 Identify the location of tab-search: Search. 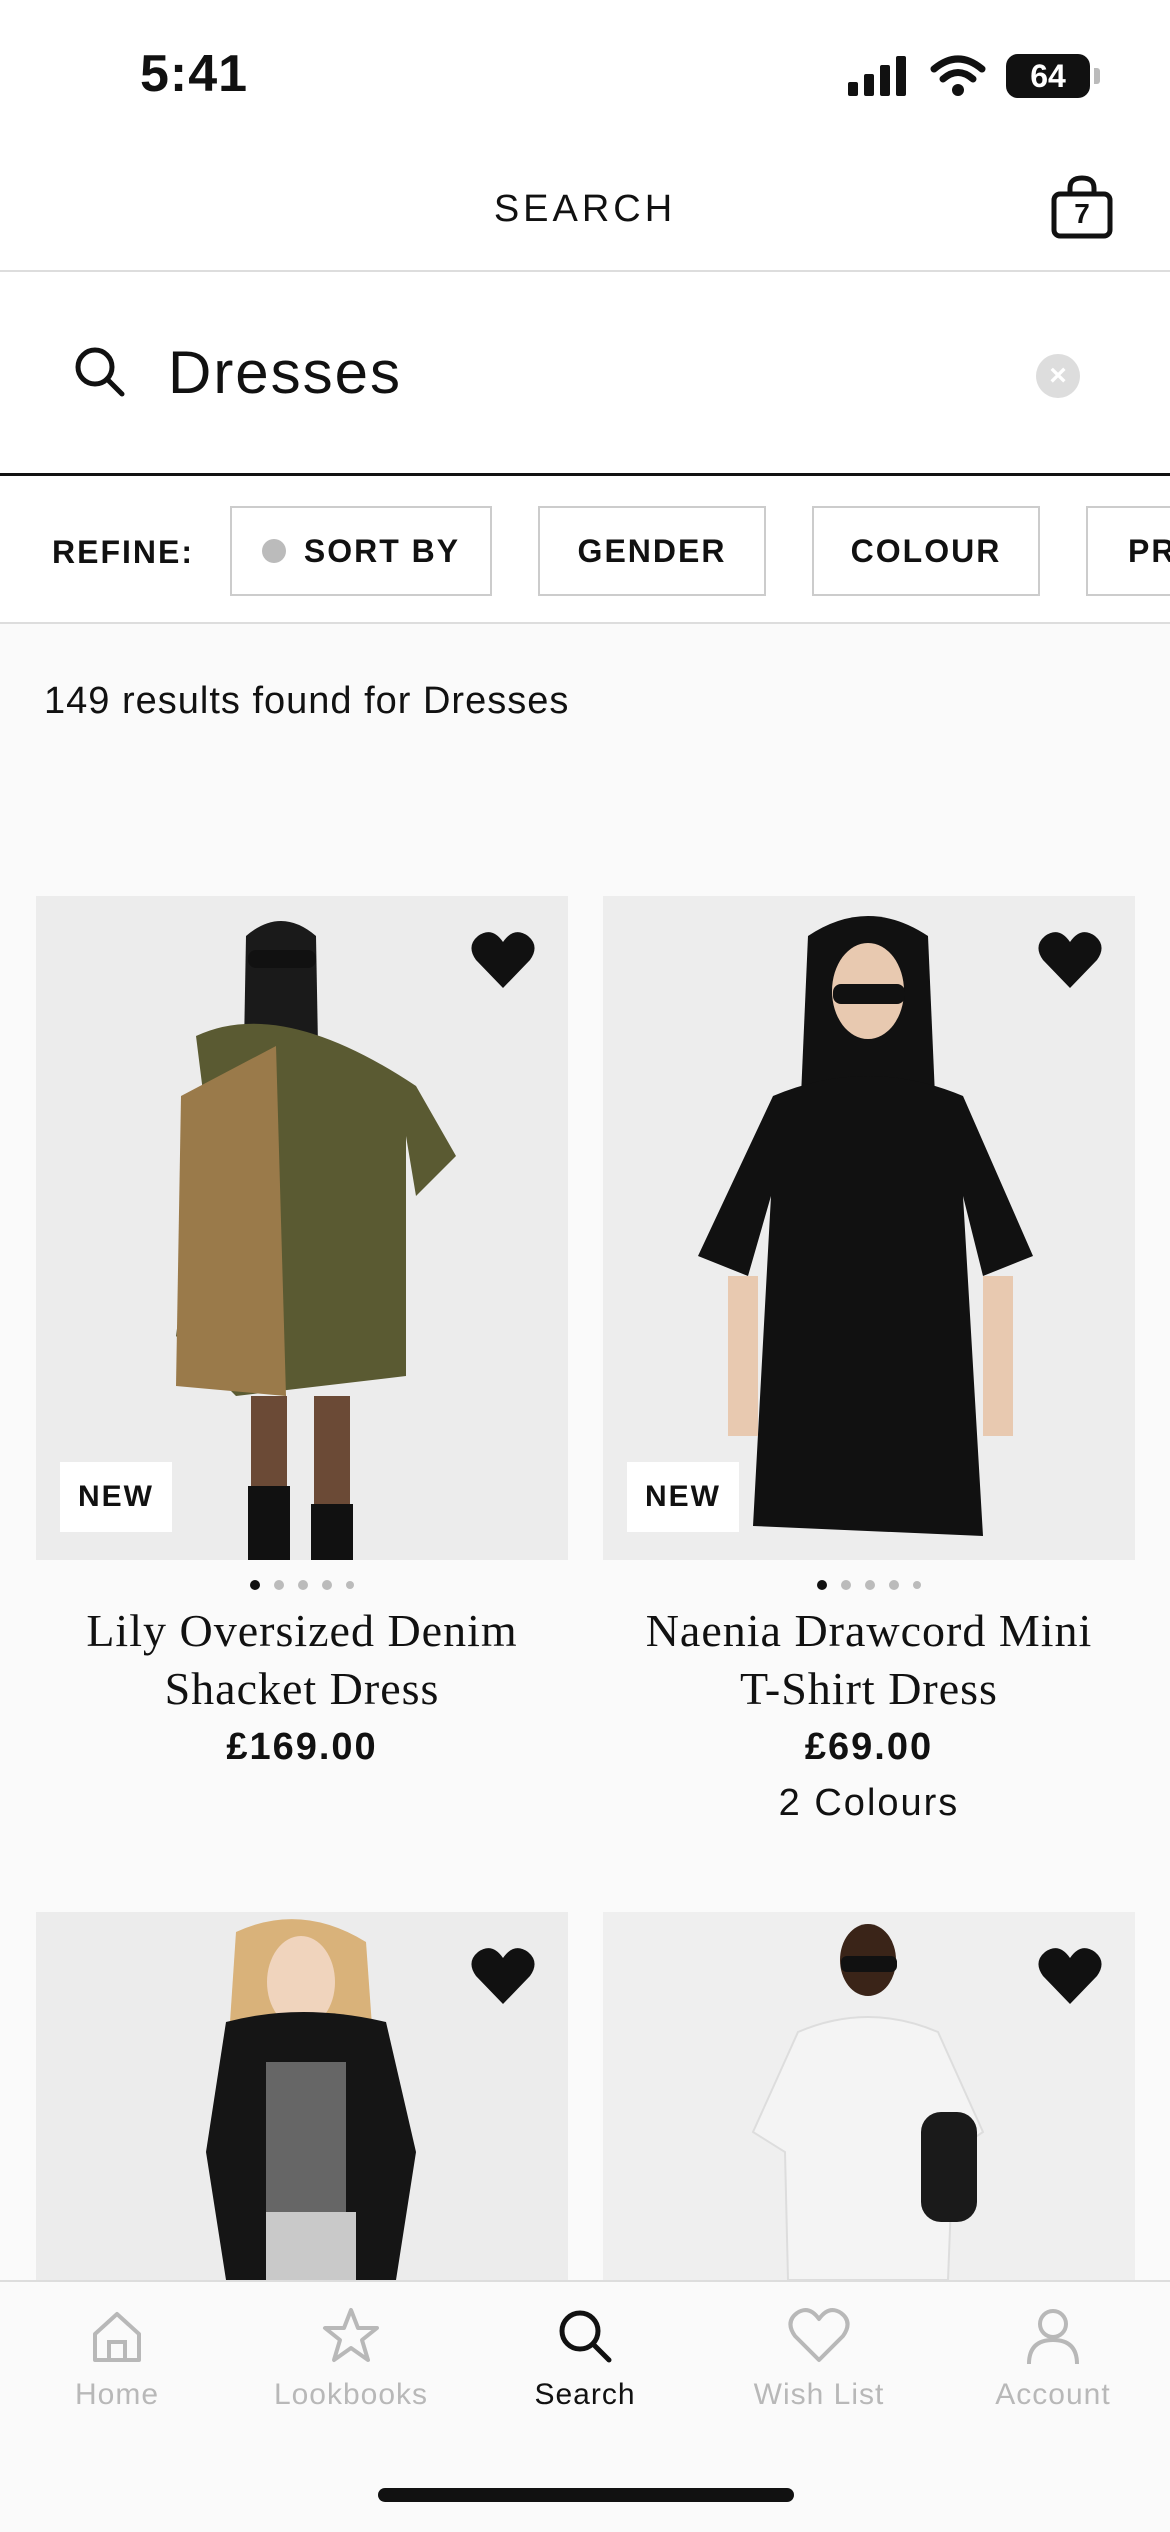
(585, 2381).